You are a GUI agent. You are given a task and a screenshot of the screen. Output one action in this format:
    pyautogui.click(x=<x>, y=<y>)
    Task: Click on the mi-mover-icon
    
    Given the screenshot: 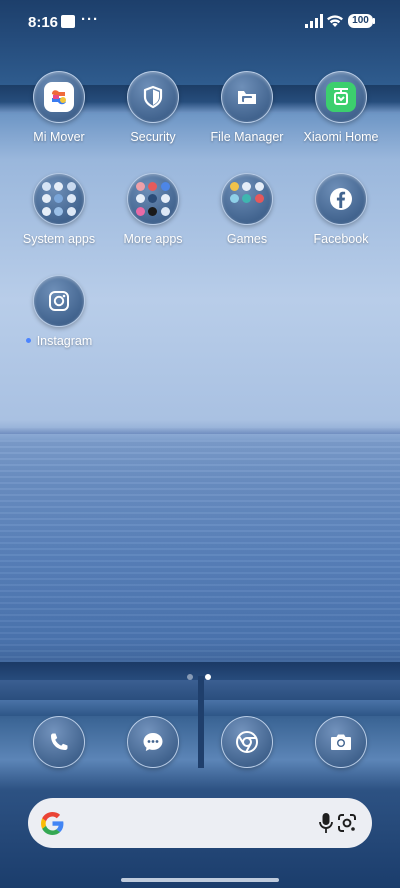 What is the action you would take?
    pyautogui.click(x=59, y=97)
    